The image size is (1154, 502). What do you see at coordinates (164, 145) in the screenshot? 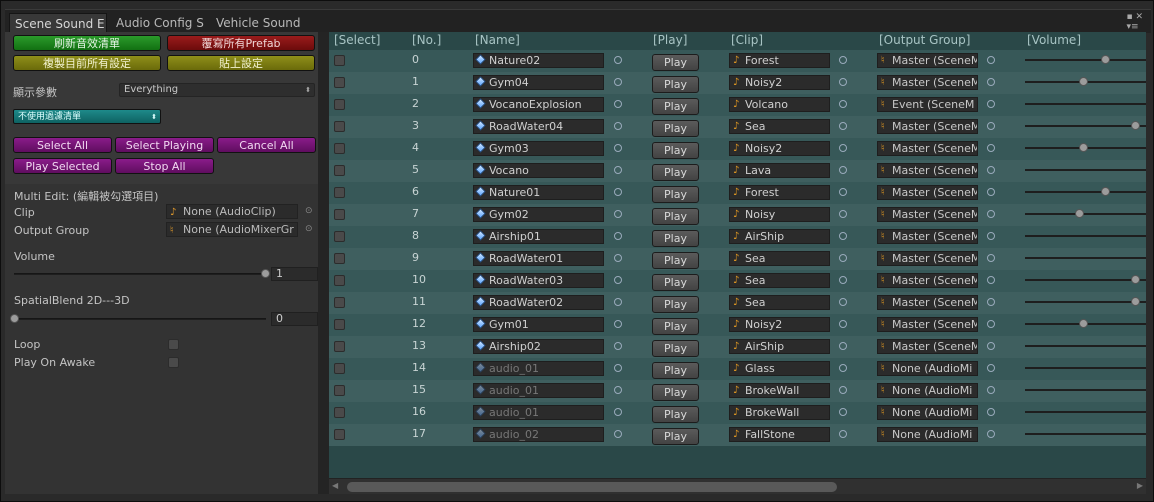
I see `select-playing-button: Select Playing` at bounding box center [164, 145].